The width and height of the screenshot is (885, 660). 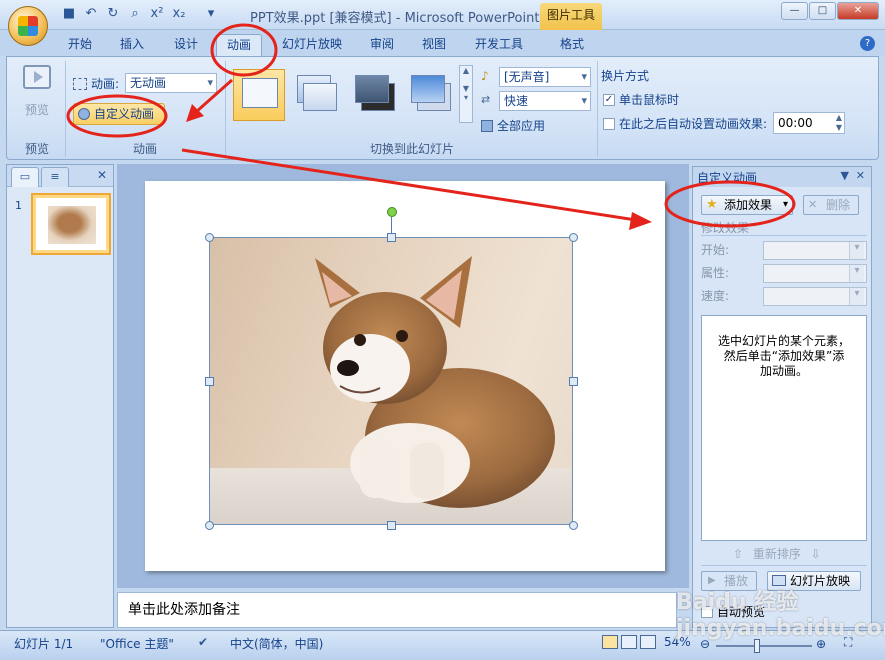 I want to click on window-title: PPT效果.ppt [兼容模式] - Microsoft PowerPoint, so click(x=395, y=18).